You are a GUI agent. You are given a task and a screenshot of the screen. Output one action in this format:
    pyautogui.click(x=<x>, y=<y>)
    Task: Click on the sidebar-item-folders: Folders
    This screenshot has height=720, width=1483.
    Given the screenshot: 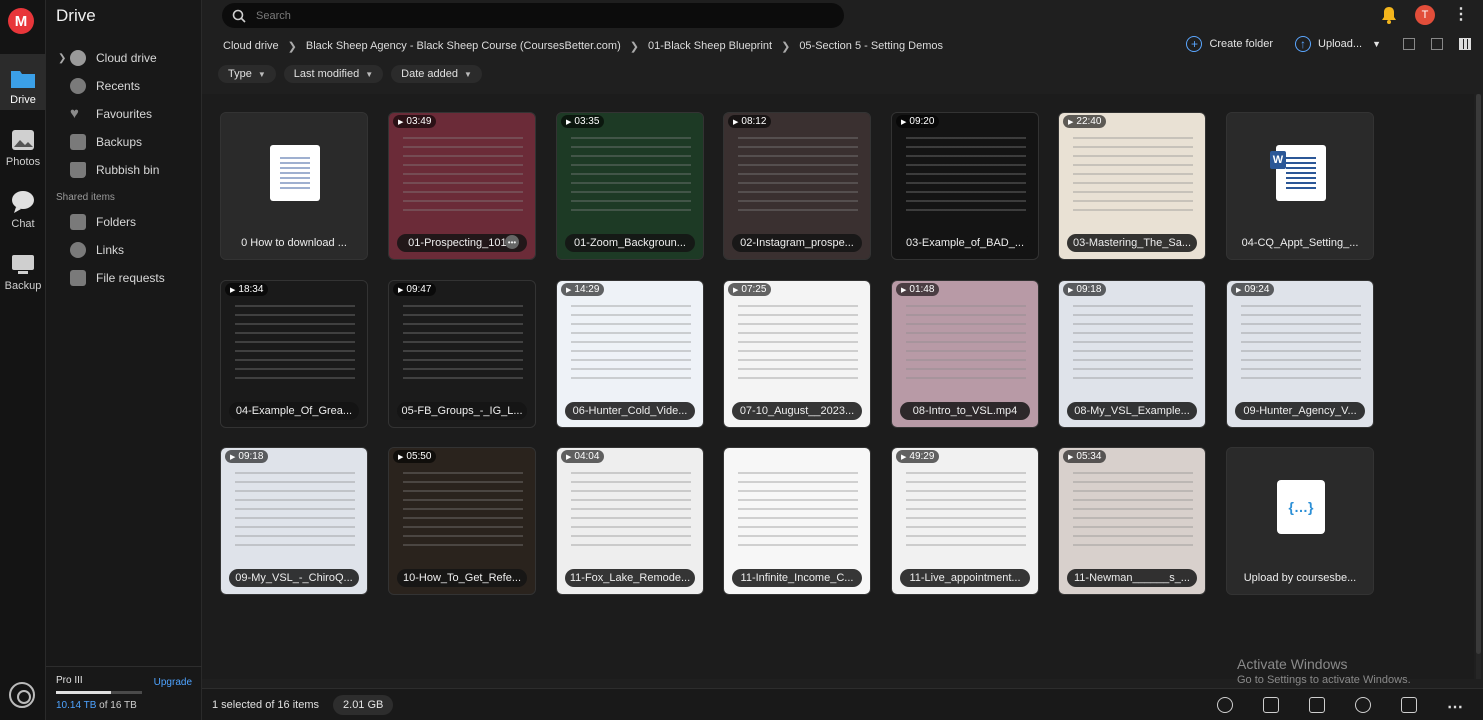 What is the action you would take?
    pyautogui.click(x=128, y=222)
    